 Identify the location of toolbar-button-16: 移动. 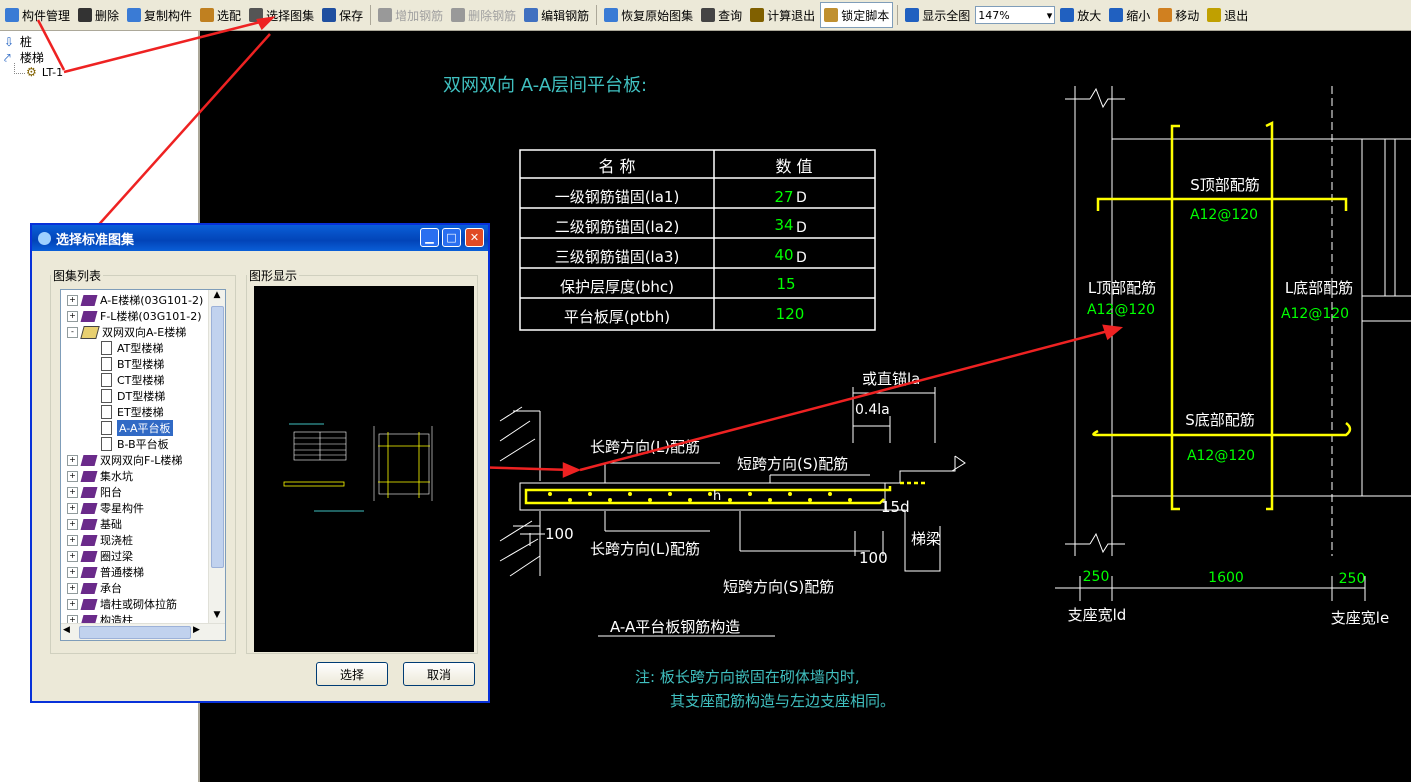
(1178, 15).